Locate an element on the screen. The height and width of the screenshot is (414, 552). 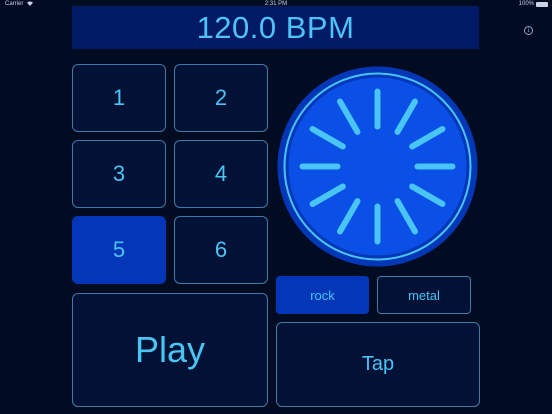
beat-button-6: 6 is located at coordinates (221, 250).